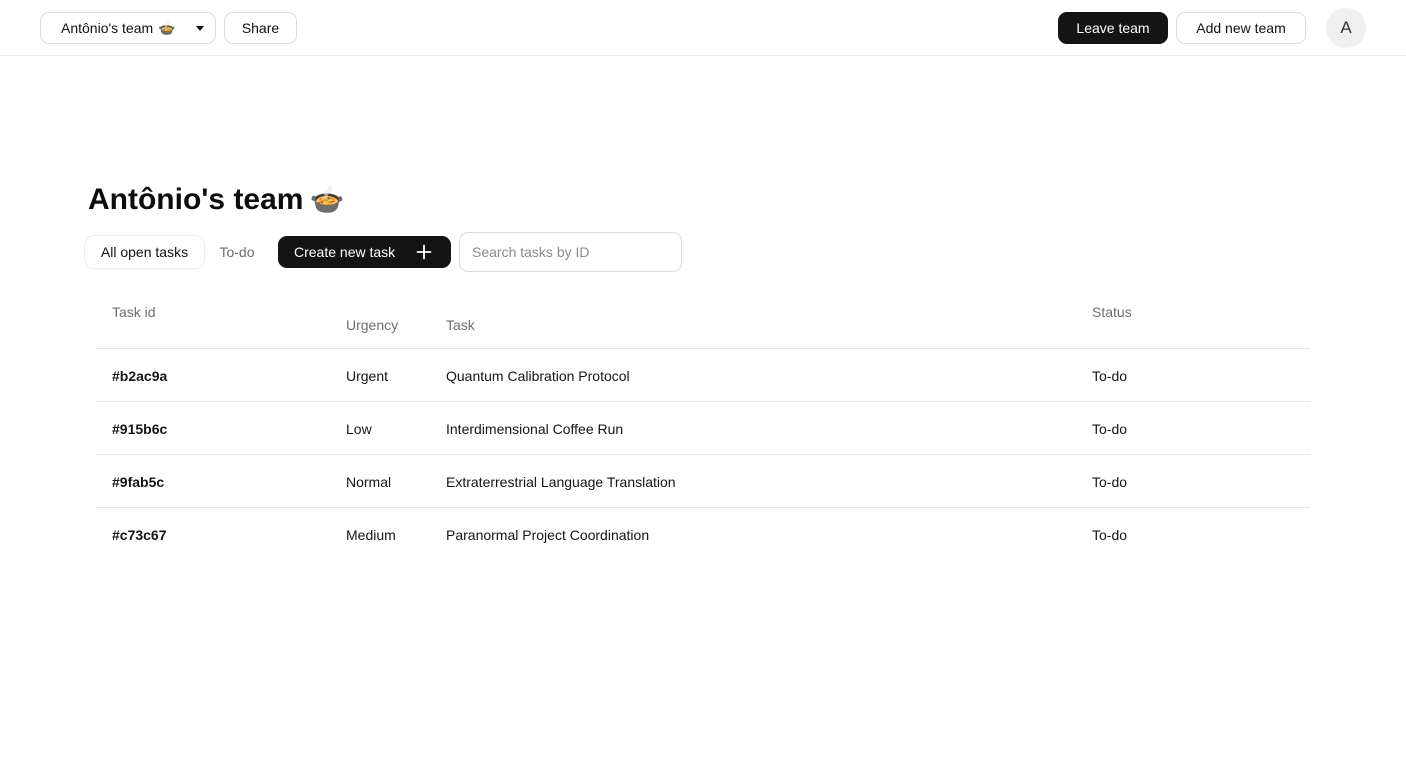  I want to click on column-header-status: Status, so click(1112, 312).